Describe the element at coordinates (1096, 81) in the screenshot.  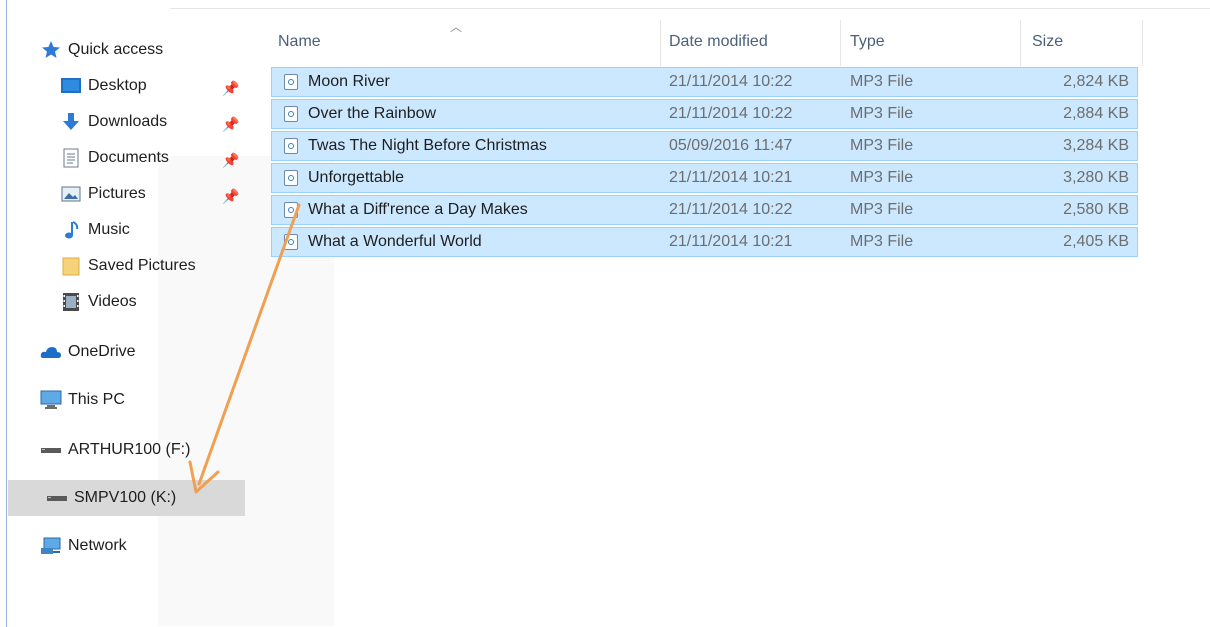
I see `file-size: 2,824 KB` at that location.